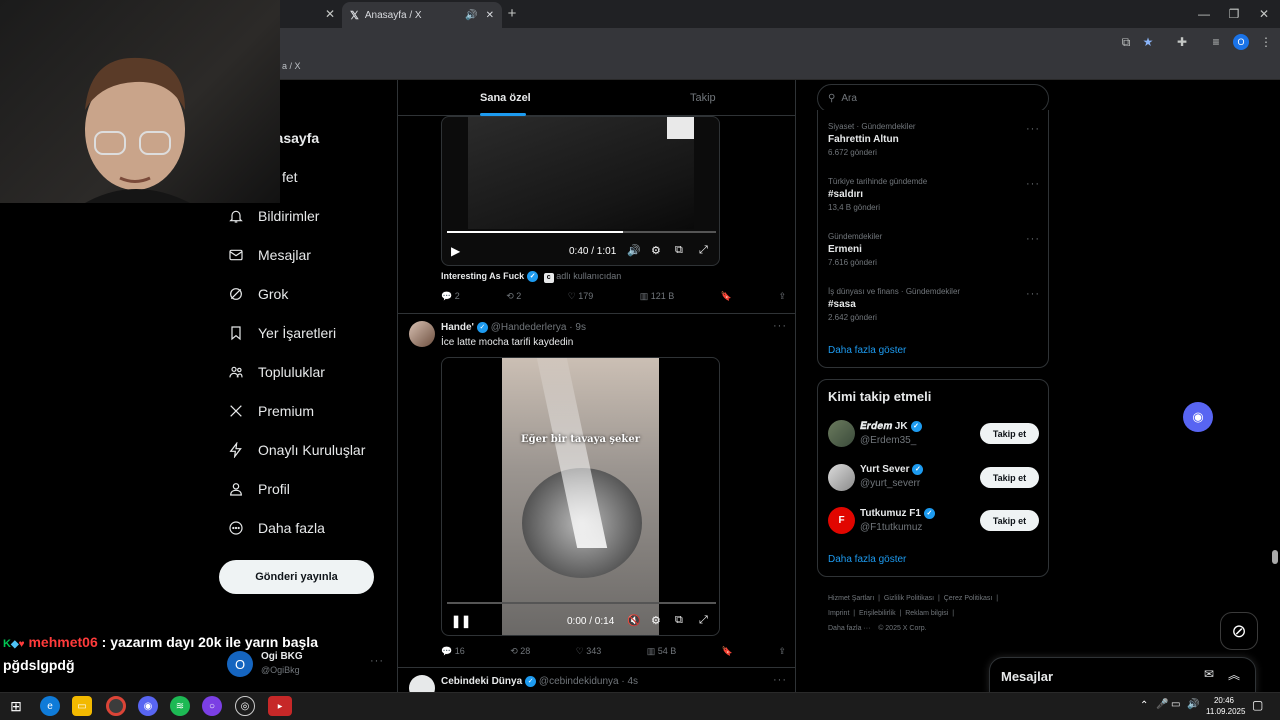  Describe the element at coordinates (580, 191) in the screenshot. I see `post-video-player: ▶ 0:40 / 1:01 🔊 ⚙ ⧉ ⤢` at that location.